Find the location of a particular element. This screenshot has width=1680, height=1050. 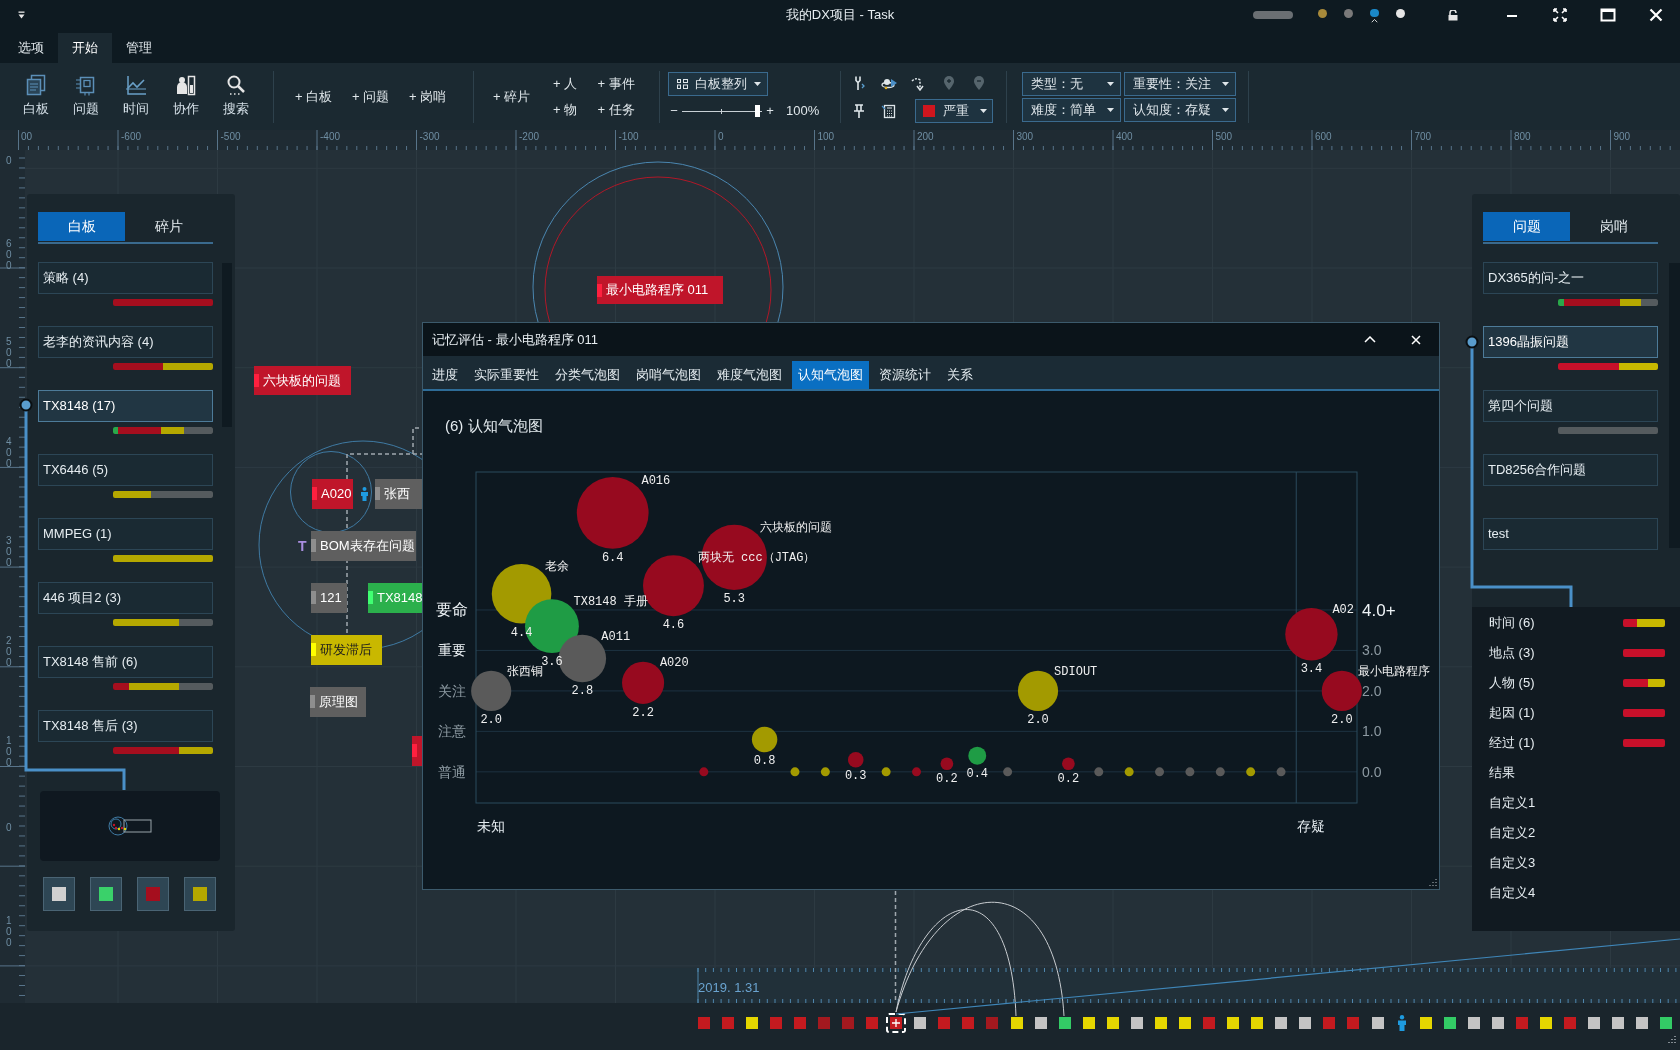

list-item: MMPEG (1) is located at coordinates (125, 534).